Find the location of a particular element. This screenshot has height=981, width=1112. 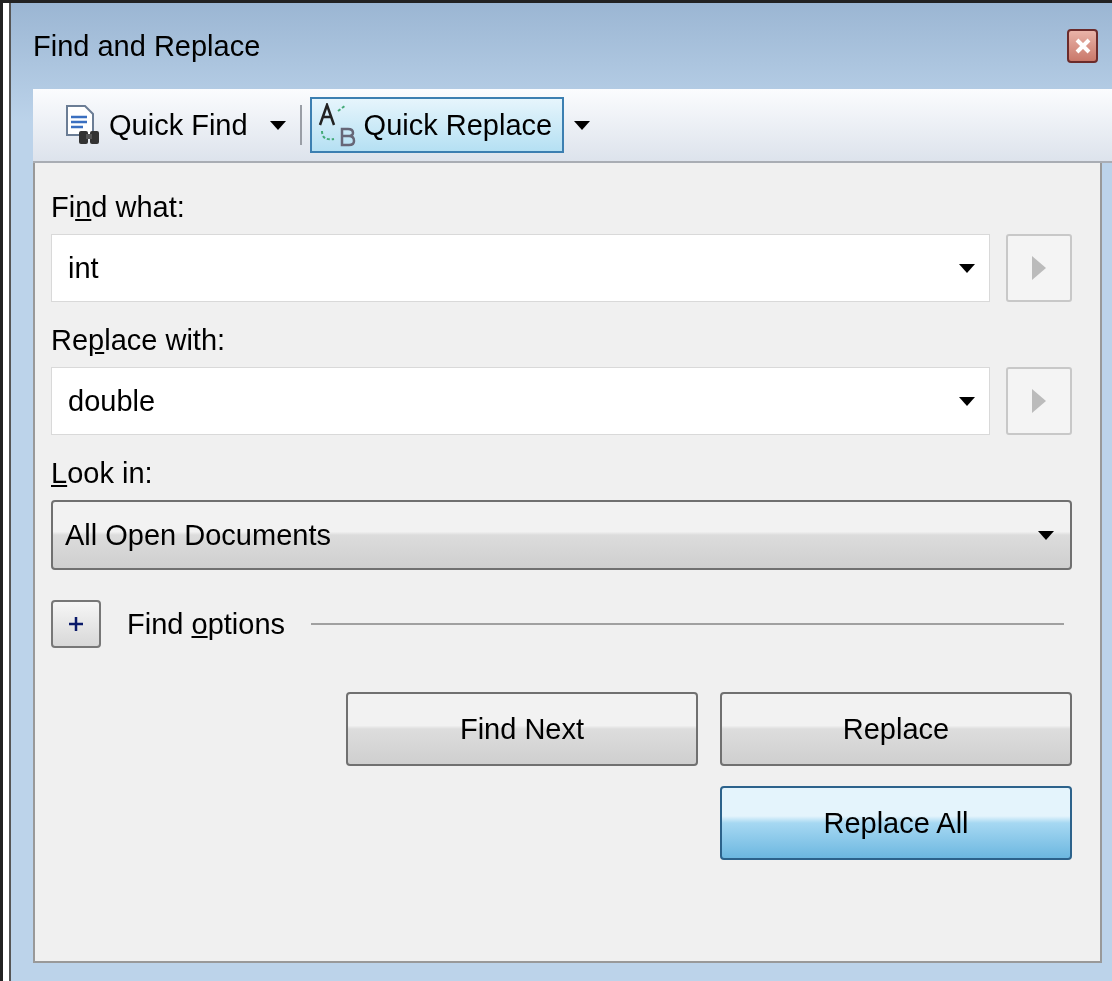

close-button is located at coordinates (1082, 46).